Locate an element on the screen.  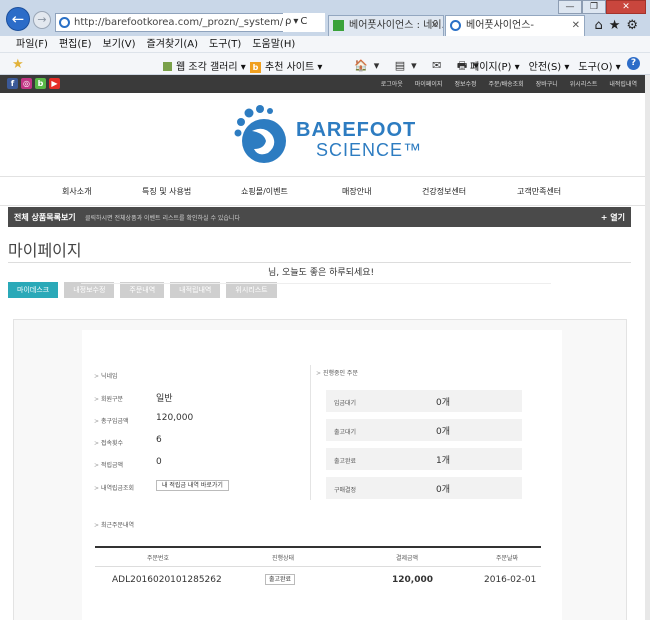
bing-icon: b is located at coordinates (255, 67).